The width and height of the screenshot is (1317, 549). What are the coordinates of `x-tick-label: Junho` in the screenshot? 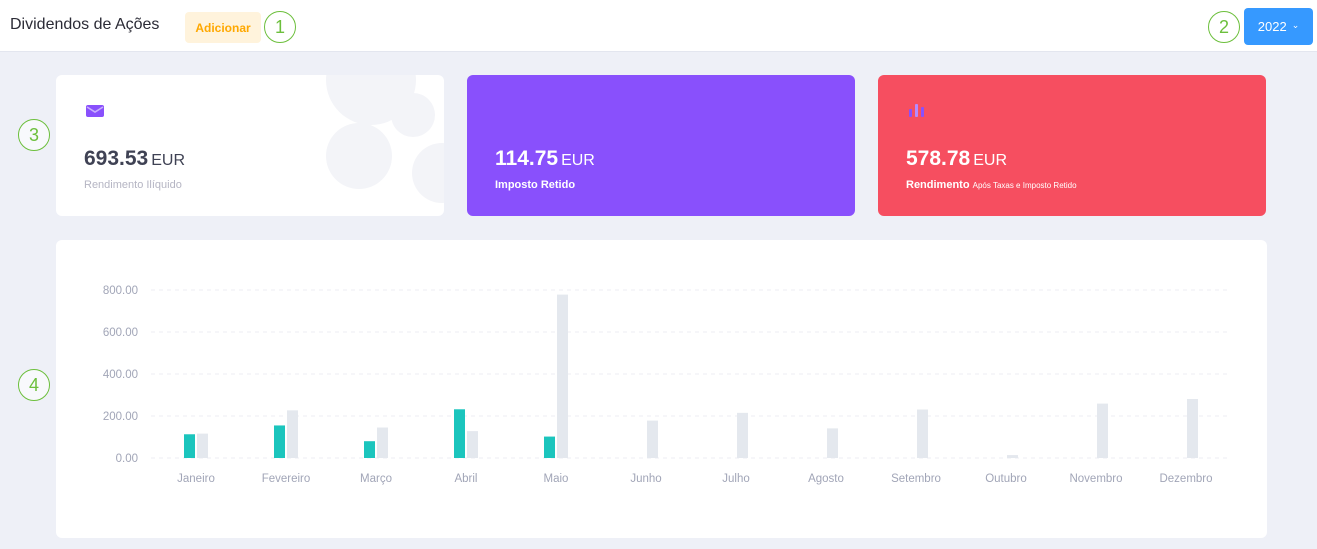 It's located at (645, 479).